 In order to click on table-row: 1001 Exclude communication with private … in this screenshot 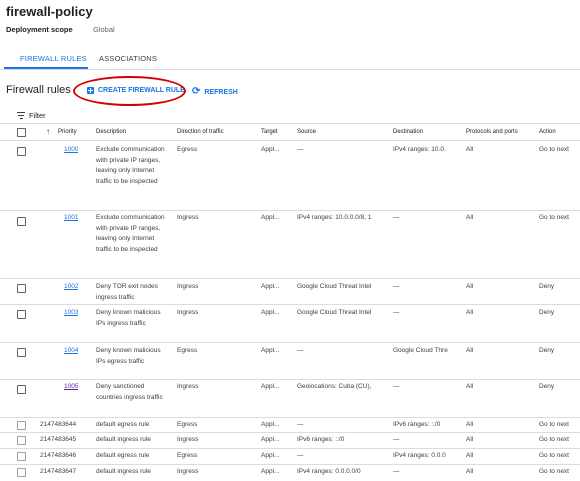, I will do `click(290, 245)`.